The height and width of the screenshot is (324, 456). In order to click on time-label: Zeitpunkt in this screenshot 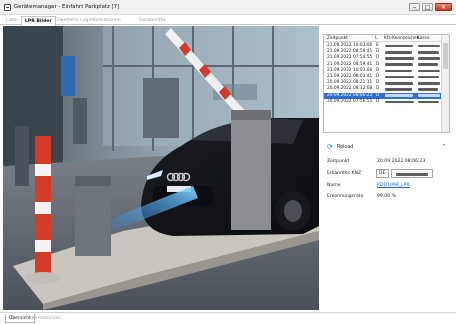, I will do `click(338, 161)`.